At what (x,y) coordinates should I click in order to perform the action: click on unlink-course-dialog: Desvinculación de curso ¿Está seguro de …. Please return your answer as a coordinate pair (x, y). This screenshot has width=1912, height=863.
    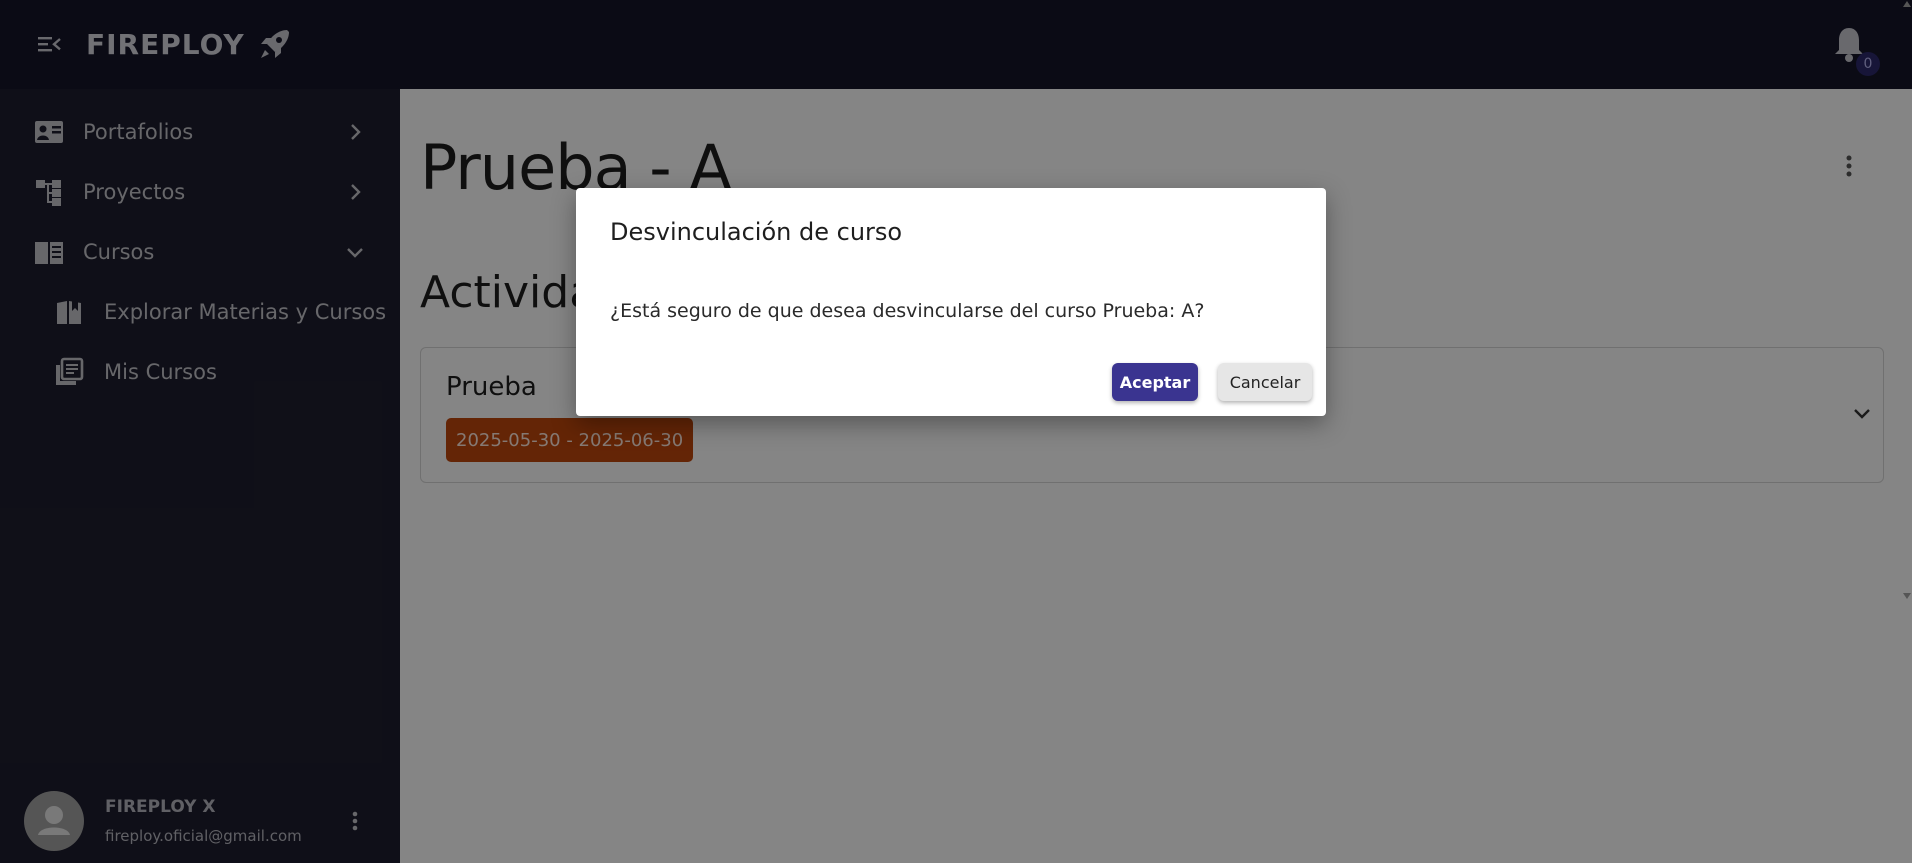
    Looking at the image, I should click on (951, 302).